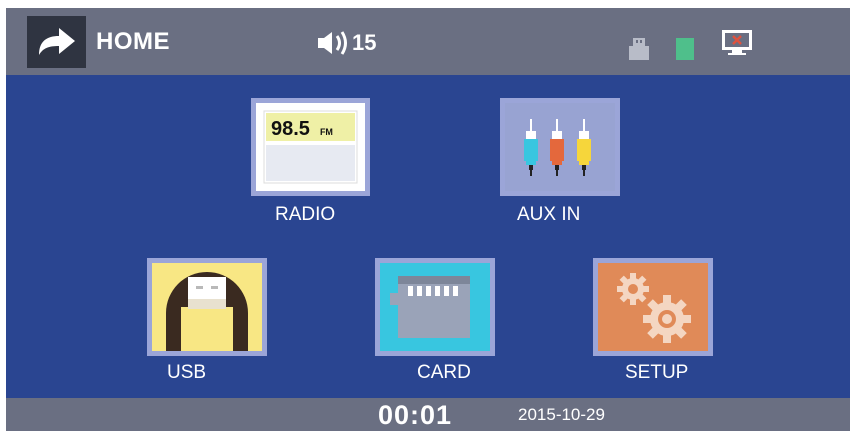 The width and height of the screenshot is (856, 436). I want to click on sd-card-status-icon, so click(685, 49).